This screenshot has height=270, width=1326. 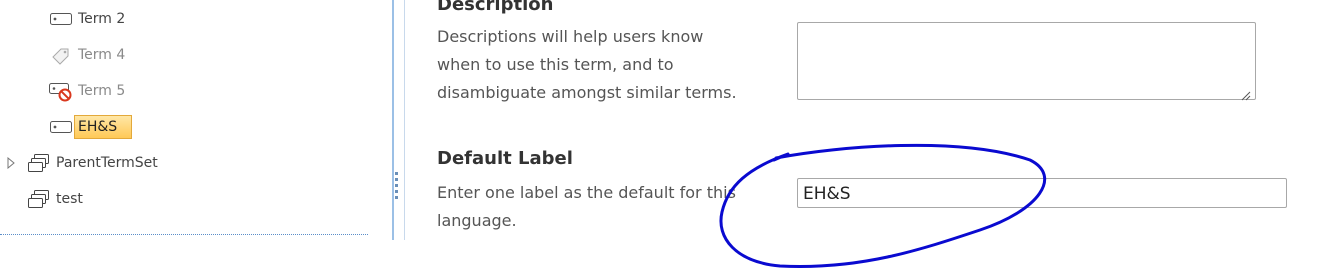 I want to click on tree-item-label: Term 5, so click(x=102, y=91).